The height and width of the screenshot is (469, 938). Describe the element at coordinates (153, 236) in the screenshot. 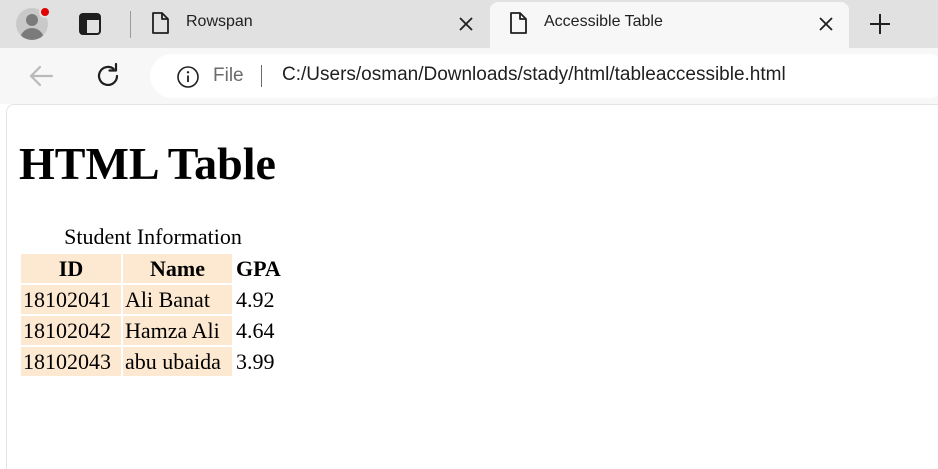

I see `table-caption: Student Information` at that location.